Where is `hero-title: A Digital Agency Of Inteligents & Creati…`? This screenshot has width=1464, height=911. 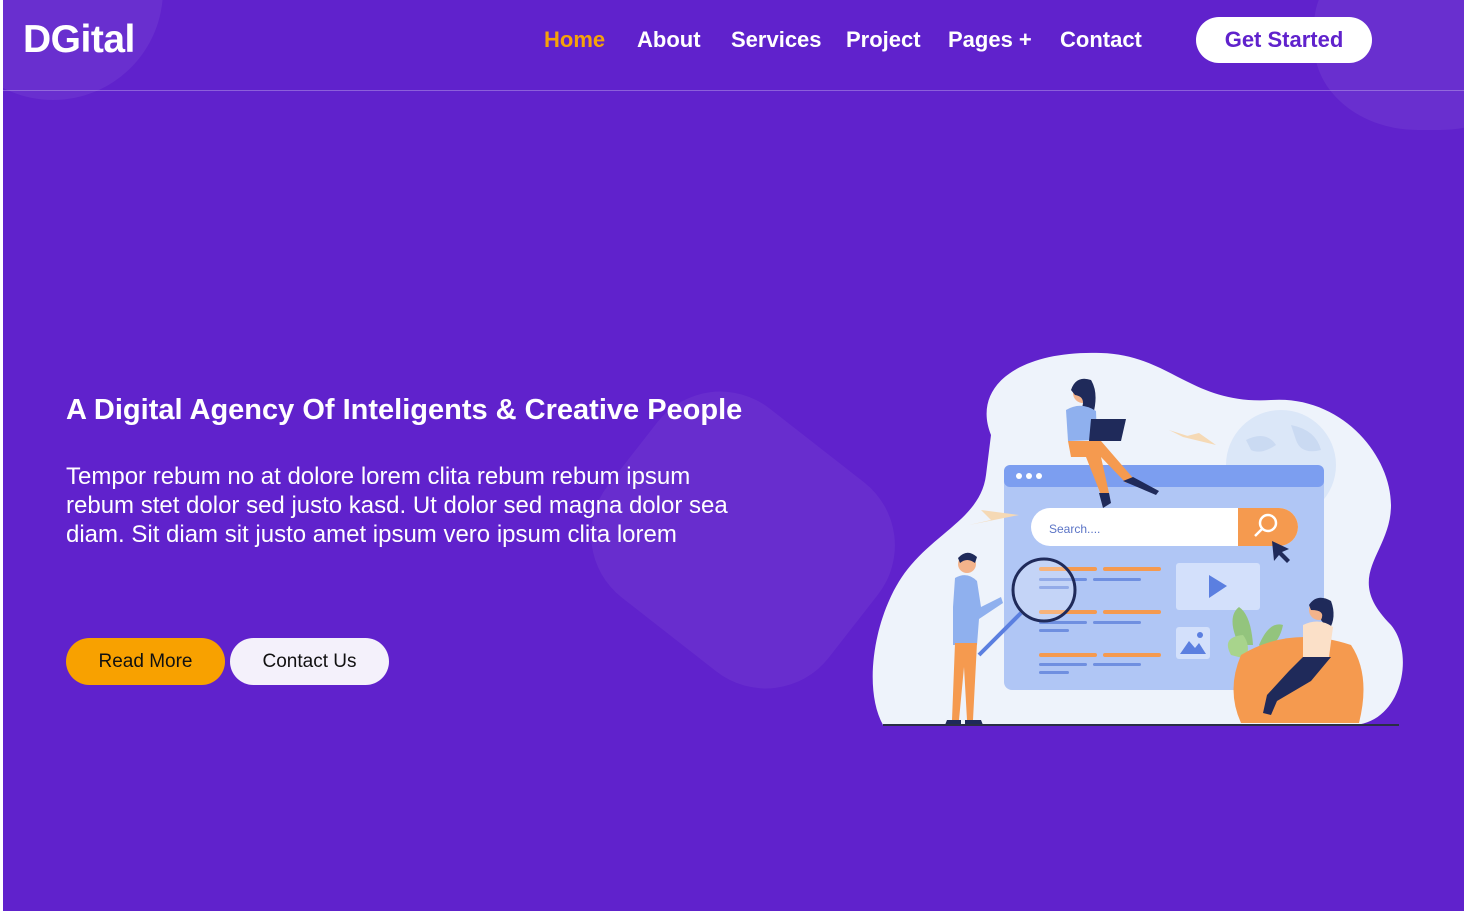
hero-title: A Digital Agency Of Inteligents & Creati… is located at coordinates (404, 410).